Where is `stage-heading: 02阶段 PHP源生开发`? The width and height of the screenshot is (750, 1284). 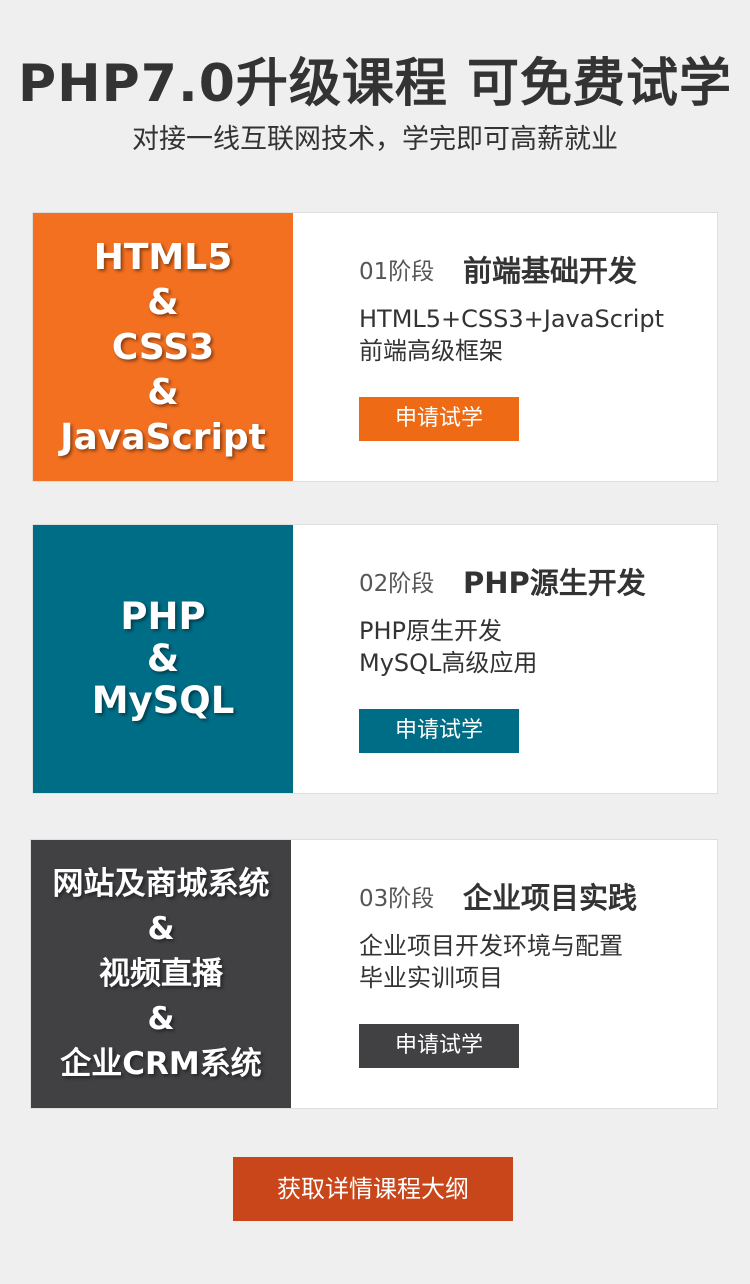
stage-heading: 02阶段 PHP源生开发 is located at coordinates (533, 581).